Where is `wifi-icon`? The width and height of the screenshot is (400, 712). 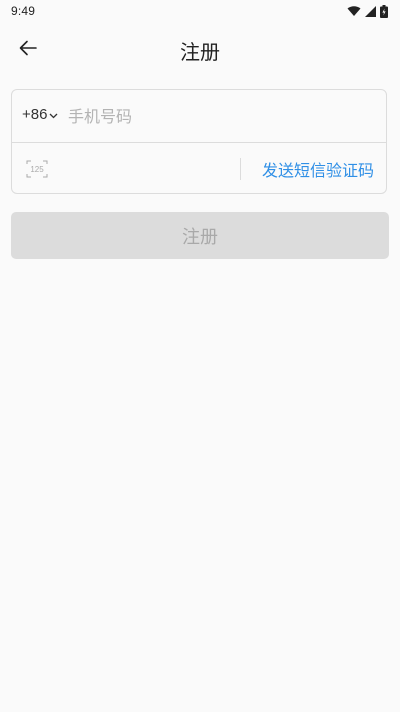
wifi-icon is located at coordinates (354, 11).